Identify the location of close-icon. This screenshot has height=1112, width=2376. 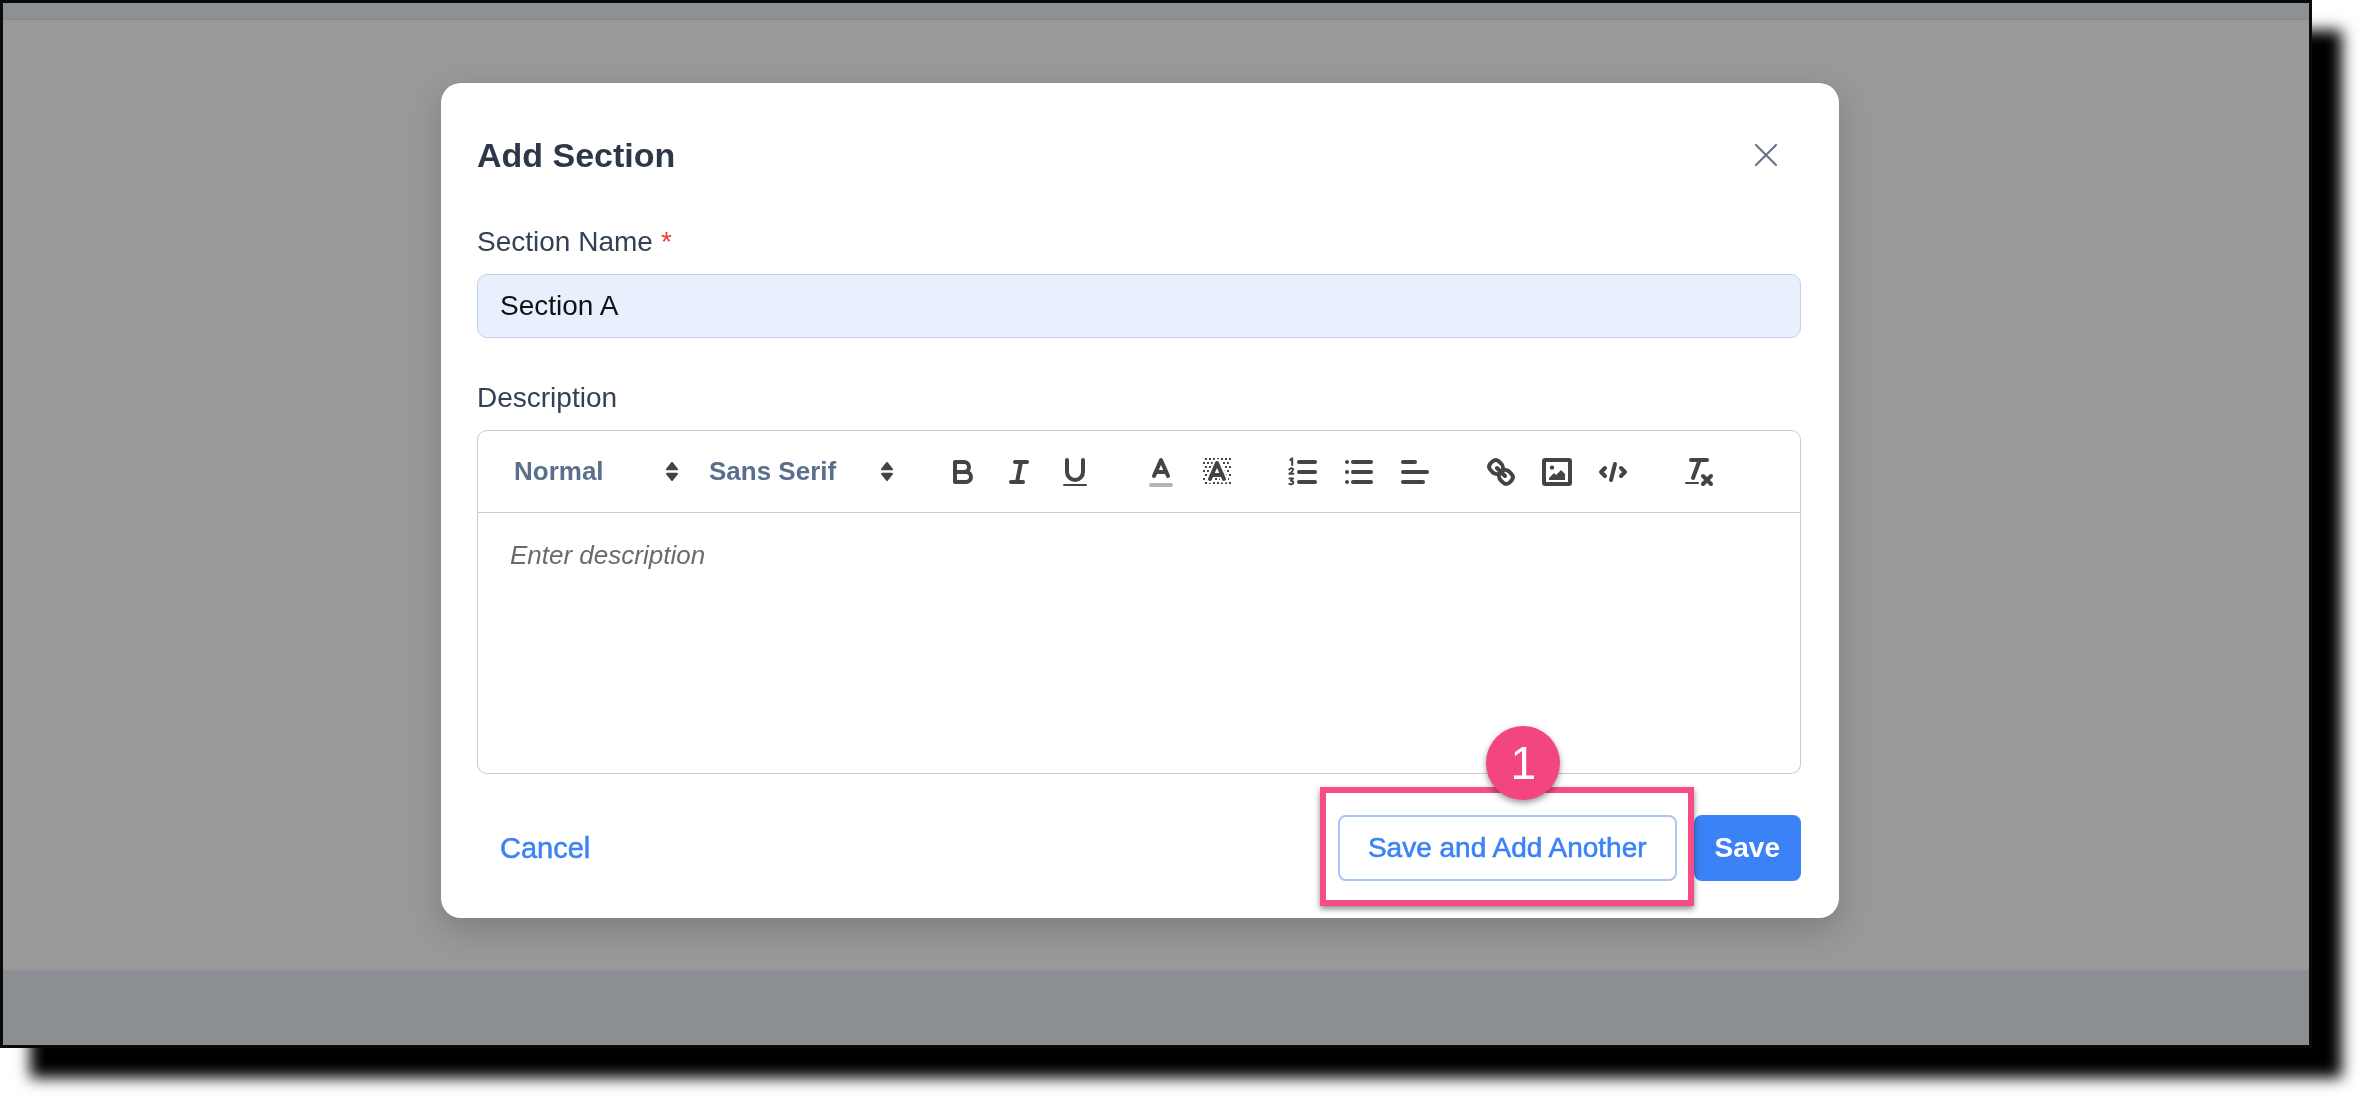
(1766, 155).